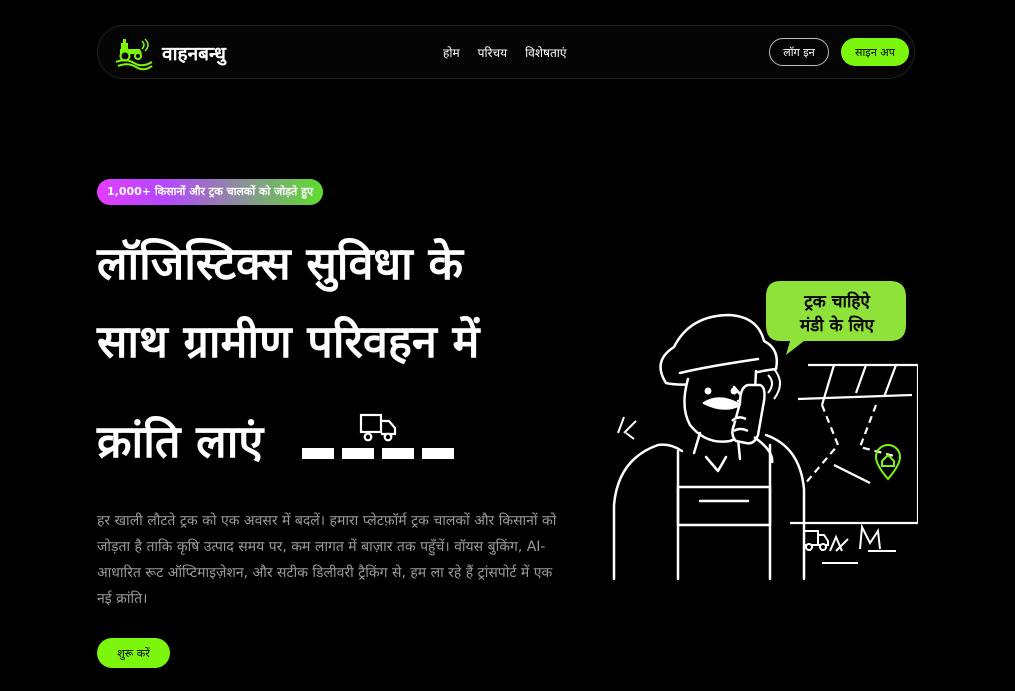  Describe the element at coordinates (799, 52) in the screenshot. I see `login-button: लॉग इन` at that location.